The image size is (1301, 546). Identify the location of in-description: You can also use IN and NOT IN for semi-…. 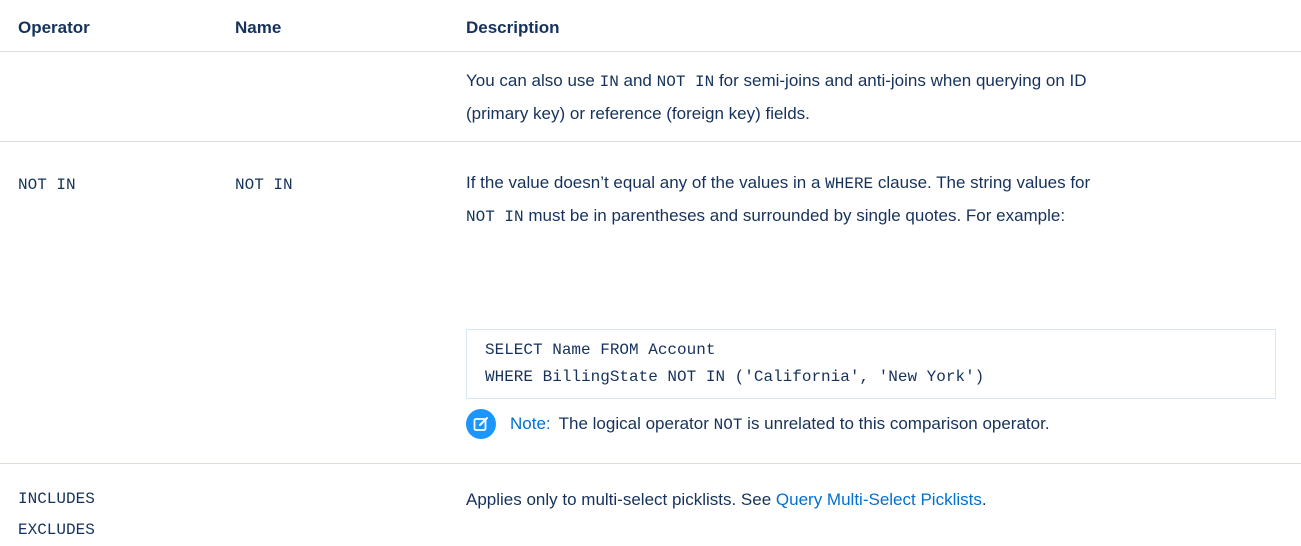
(871, 97).